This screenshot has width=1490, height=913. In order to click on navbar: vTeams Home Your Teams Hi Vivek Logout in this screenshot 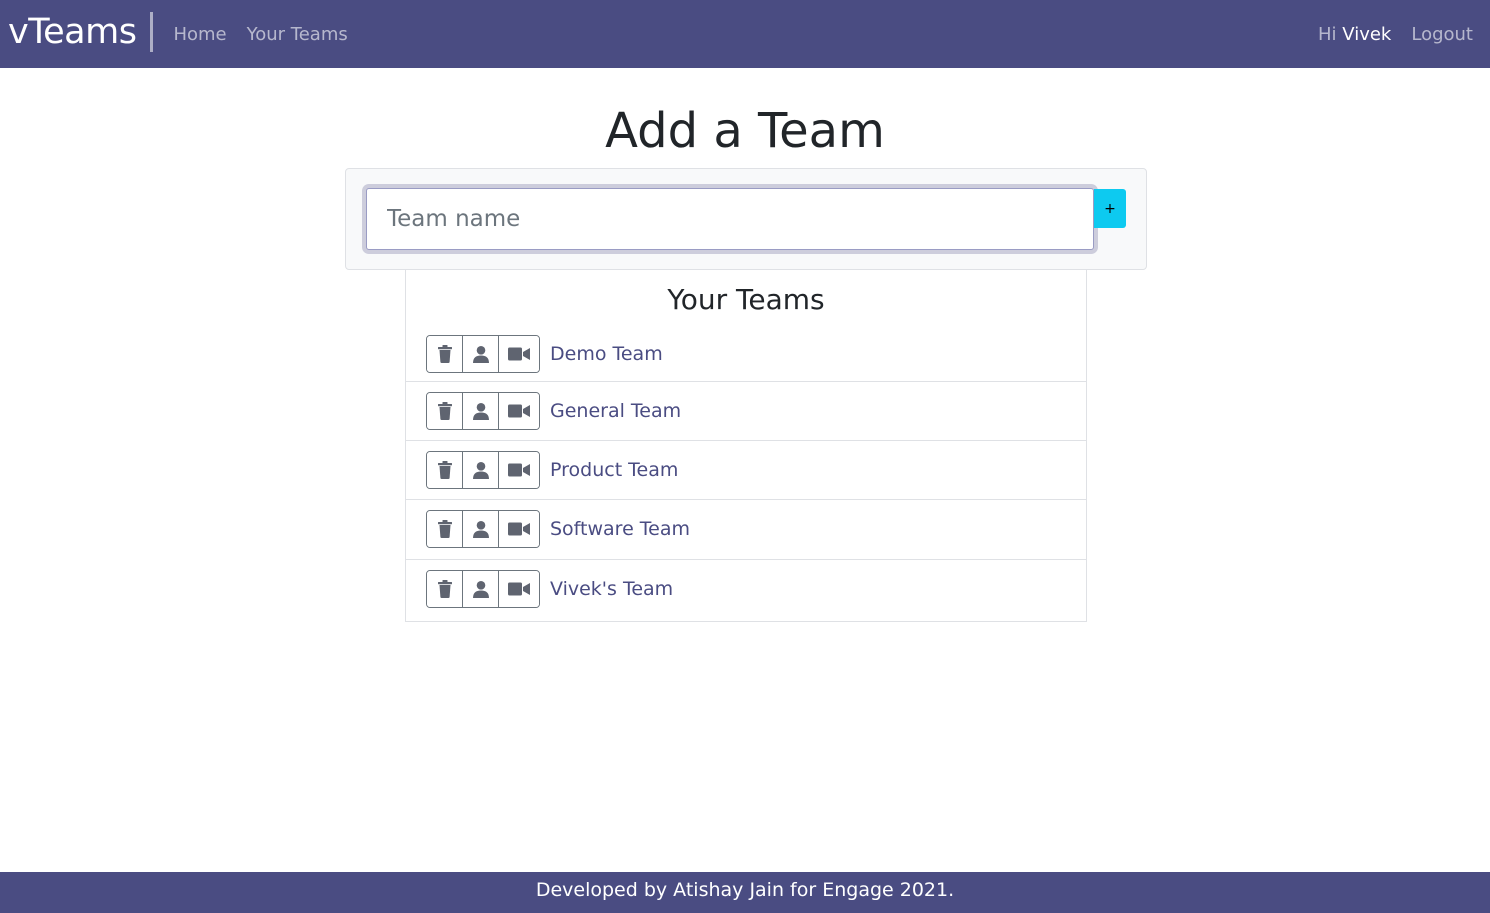, I will do `click(745, 34)`.